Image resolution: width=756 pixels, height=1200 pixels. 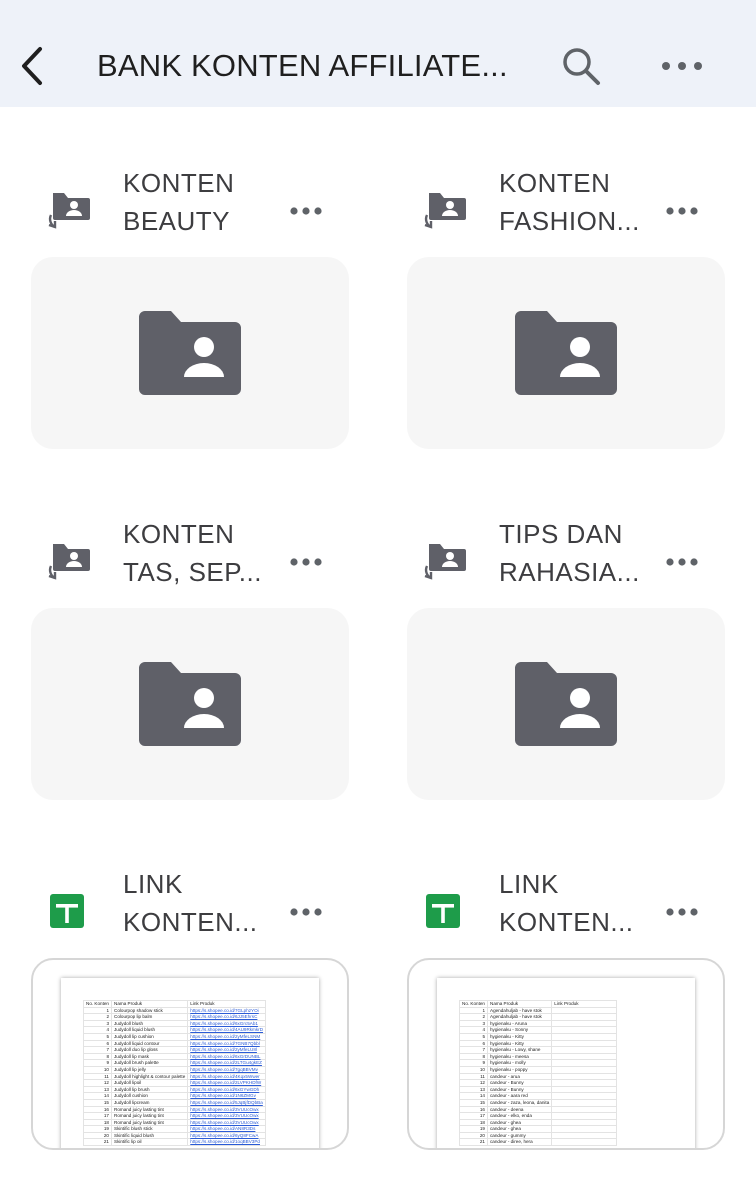 What do you see at coordinates (179, 202) in the screenshot?
I see `file-name: KONTEN BEAUTY` at bounding box center [179, 202].